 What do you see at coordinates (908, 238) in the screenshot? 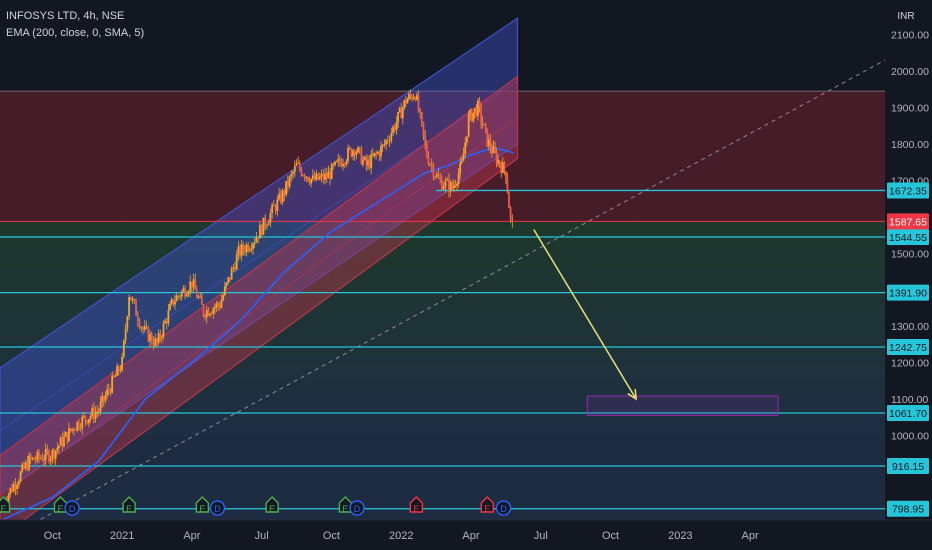
I see `level-price-label: 1544.55` at bounding box center [908, 238].